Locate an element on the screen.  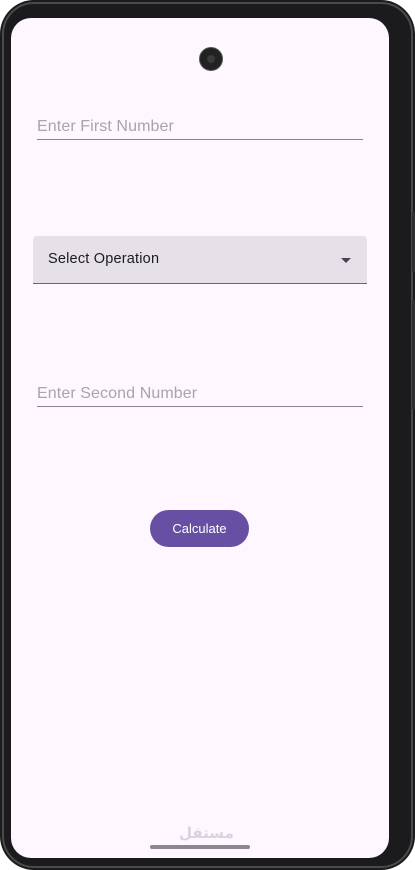
front-camera is located at coordinates (211, 59).